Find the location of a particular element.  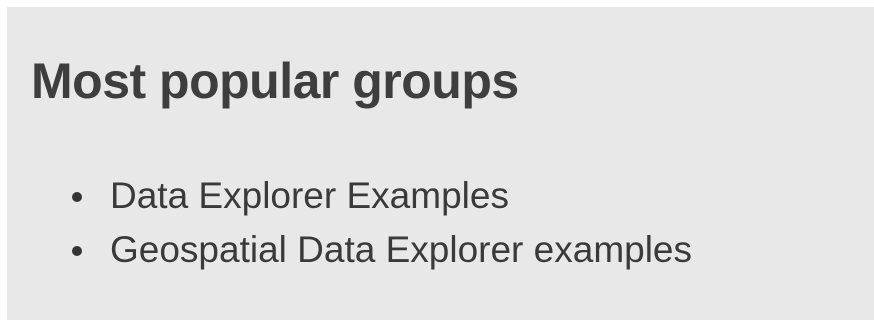

group-link-geospatial-data-explorer-examples: Geospatial Data Explorer examples is located at coordinates (401, 250).